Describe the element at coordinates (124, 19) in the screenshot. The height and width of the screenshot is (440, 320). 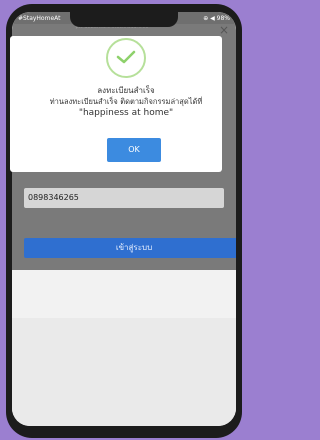
I see `notch` at that location.